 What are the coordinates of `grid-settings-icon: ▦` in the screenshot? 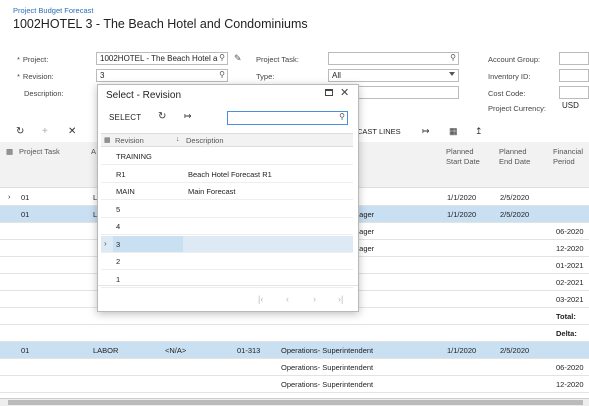 It's located at (9, 152).